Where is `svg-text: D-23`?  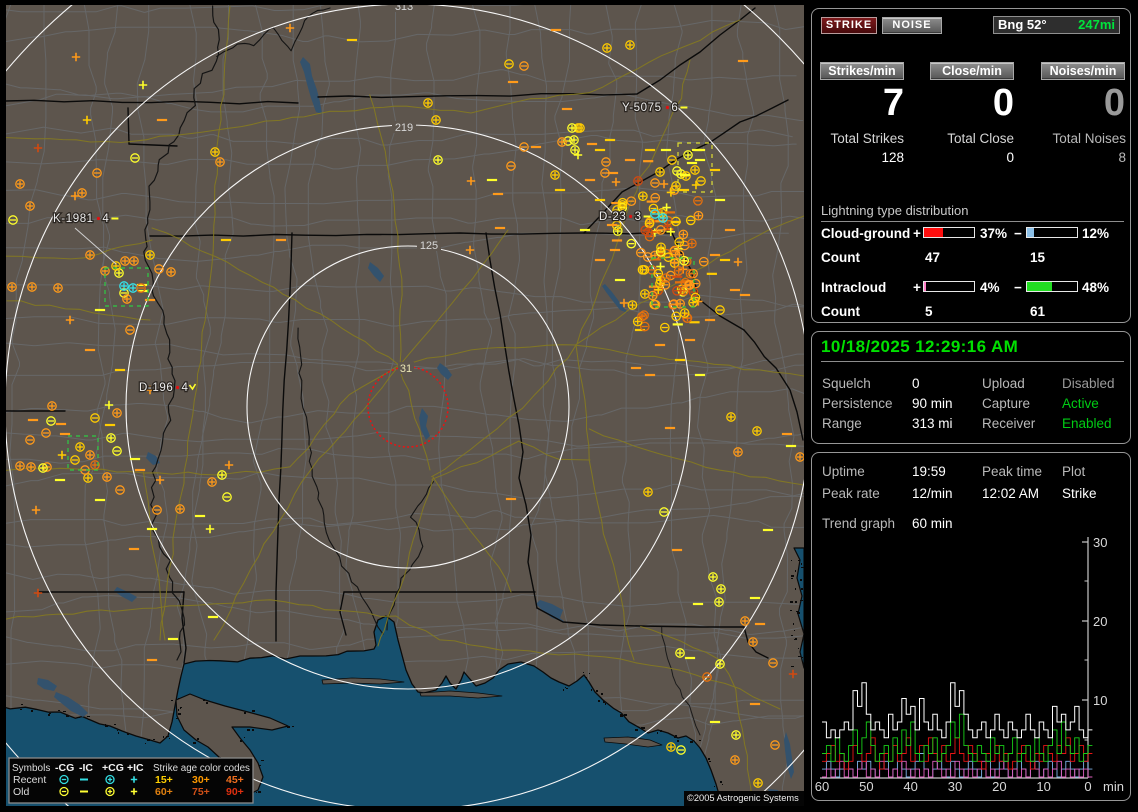 svg-text: D-23 is located at coordinates (612, 217).